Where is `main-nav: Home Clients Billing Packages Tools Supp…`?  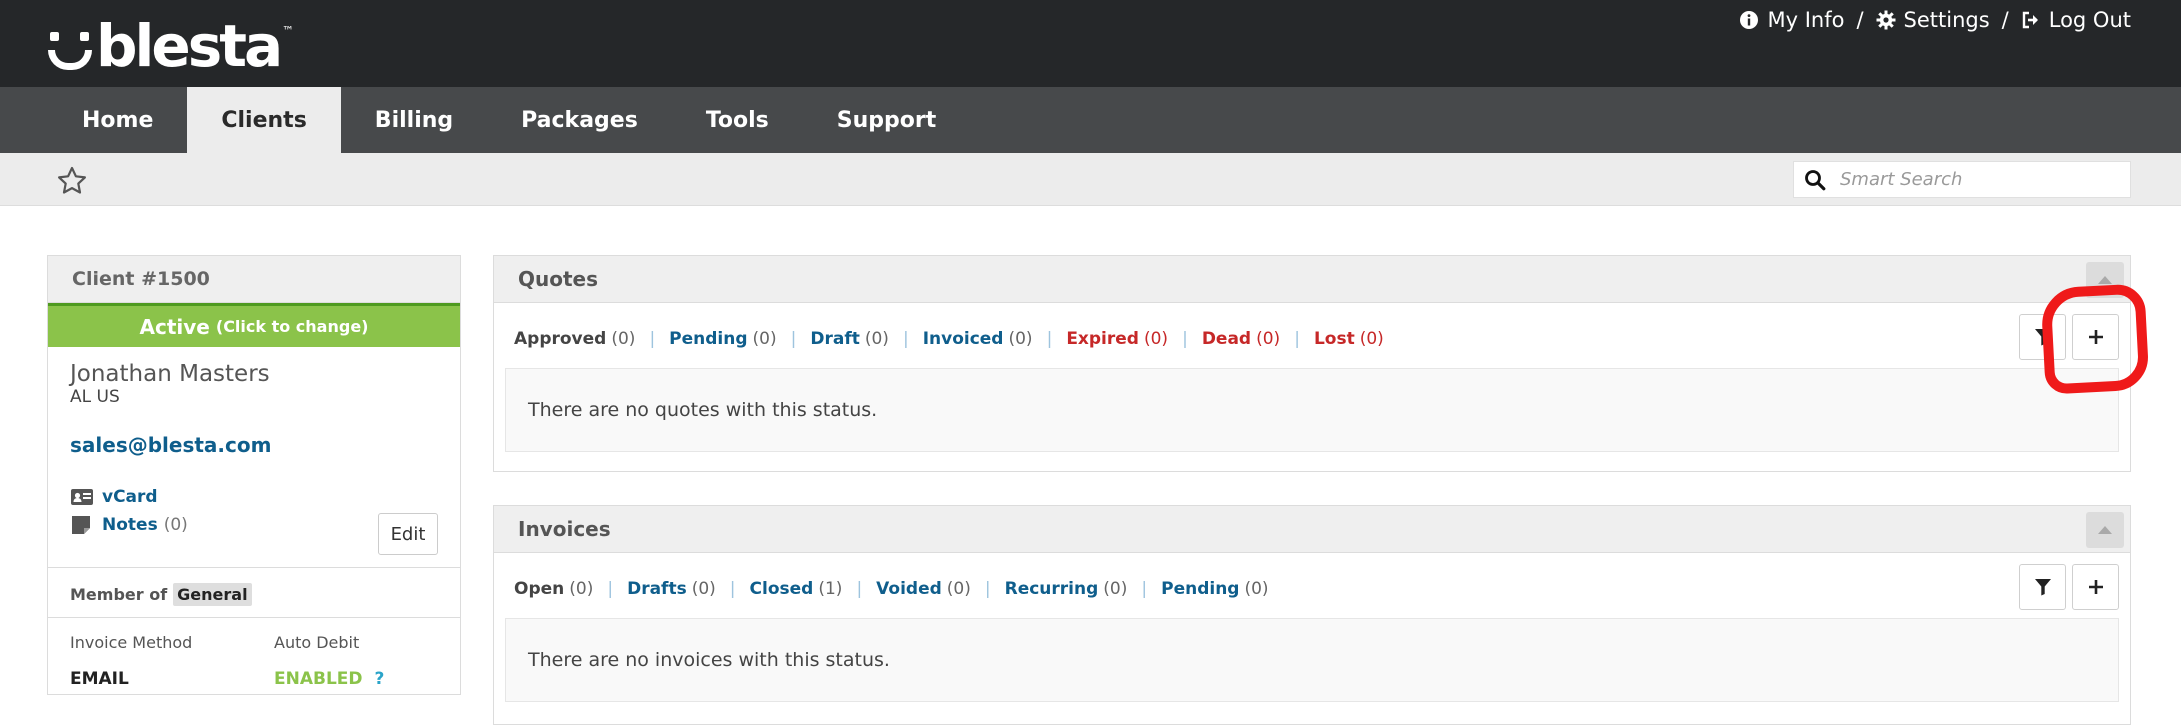
main-nav: Home Clients Billing Packages Tools Supp… is located at coordinates (1090, 120).